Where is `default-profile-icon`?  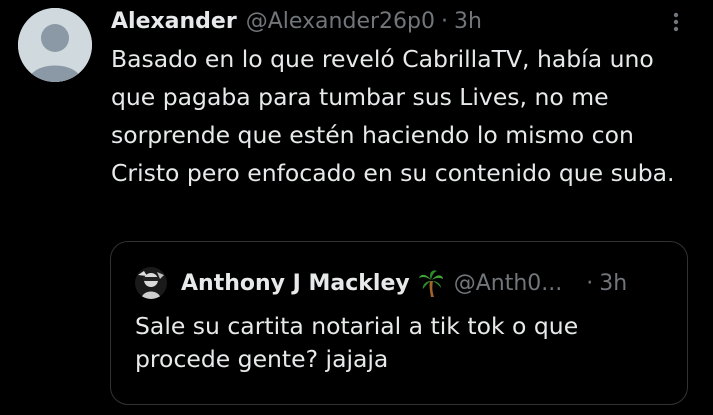
default-profile-icon is located at coordinates (55, 45).